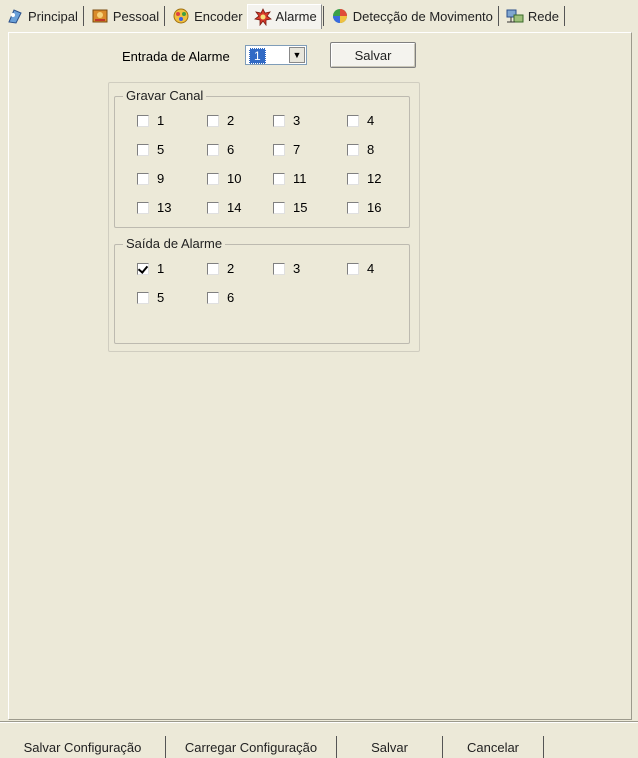 This screenshot has height=758, width=638. Describe the element at coordinates (220, 297) in the screenshot. I see `output-checkbox: 6` at that location.